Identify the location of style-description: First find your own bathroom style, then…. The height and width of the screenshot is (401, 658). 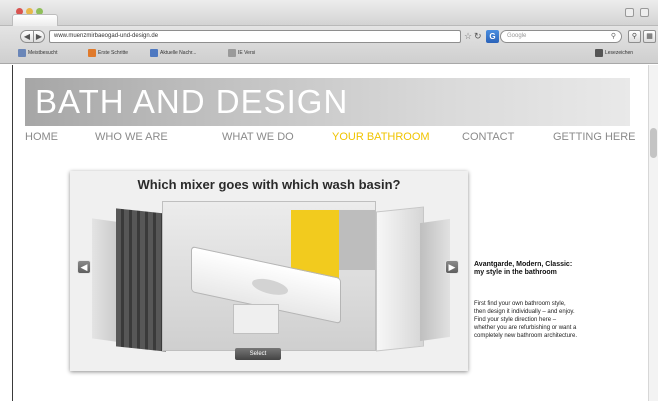
(526, 320).